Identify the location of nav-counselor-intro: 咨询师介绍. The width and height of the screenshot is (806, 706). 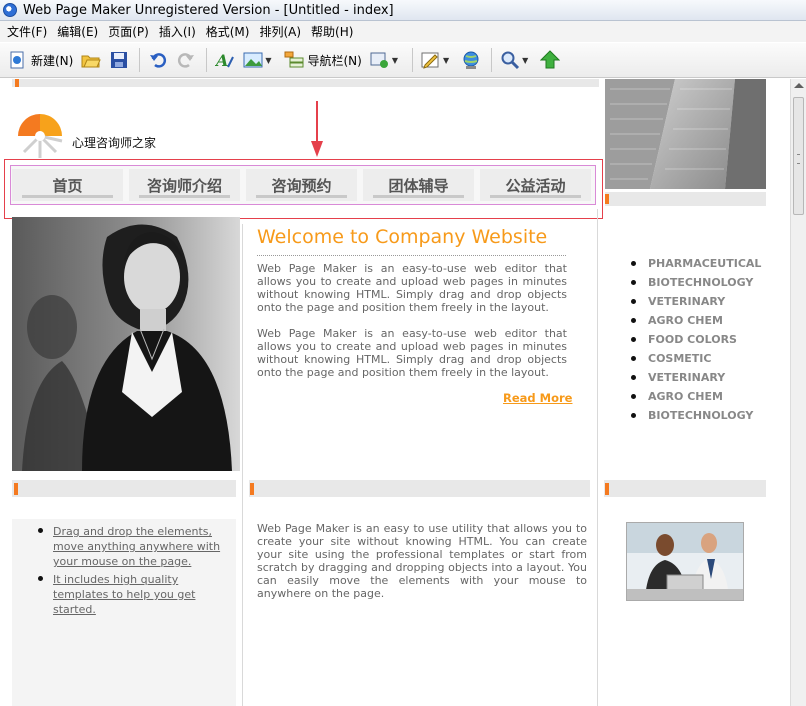
(184, 185).